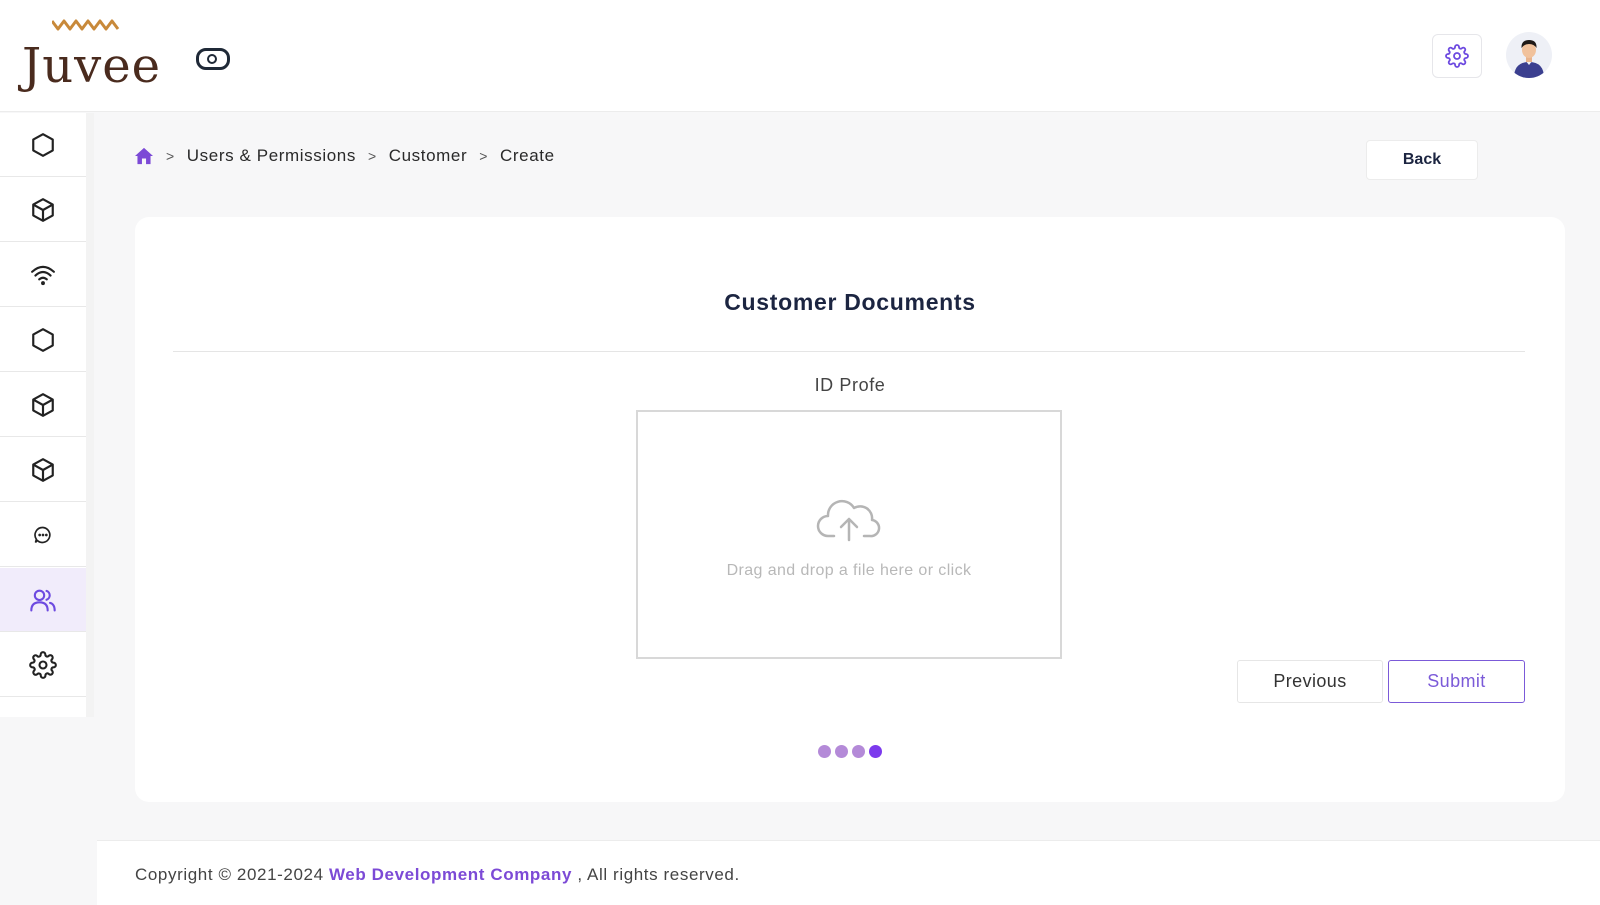  I want to click on brand-logo: Juvee, so click(91, 56).